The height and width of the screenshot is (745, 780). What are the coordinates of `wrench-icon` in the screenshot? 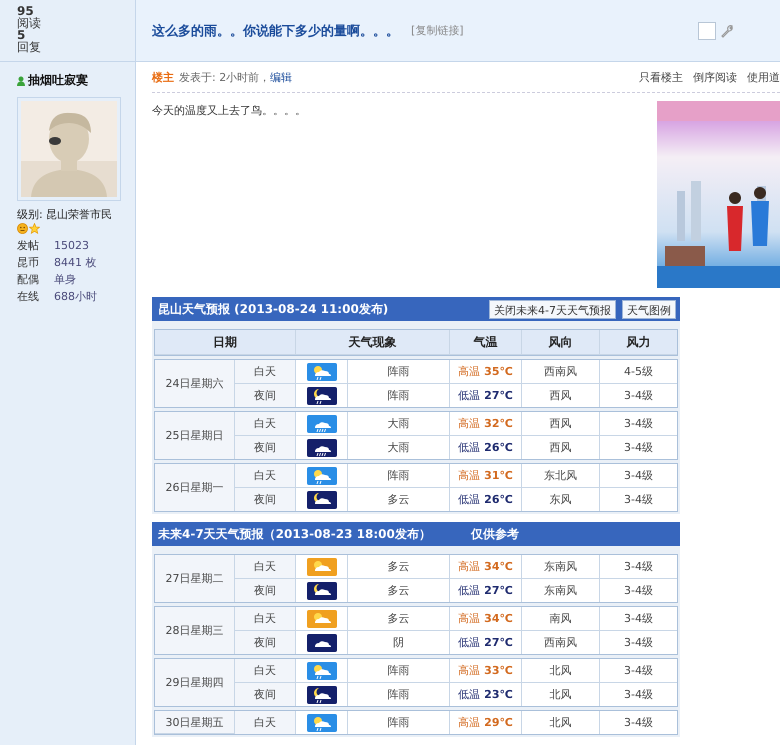 It's located at (727, 31).